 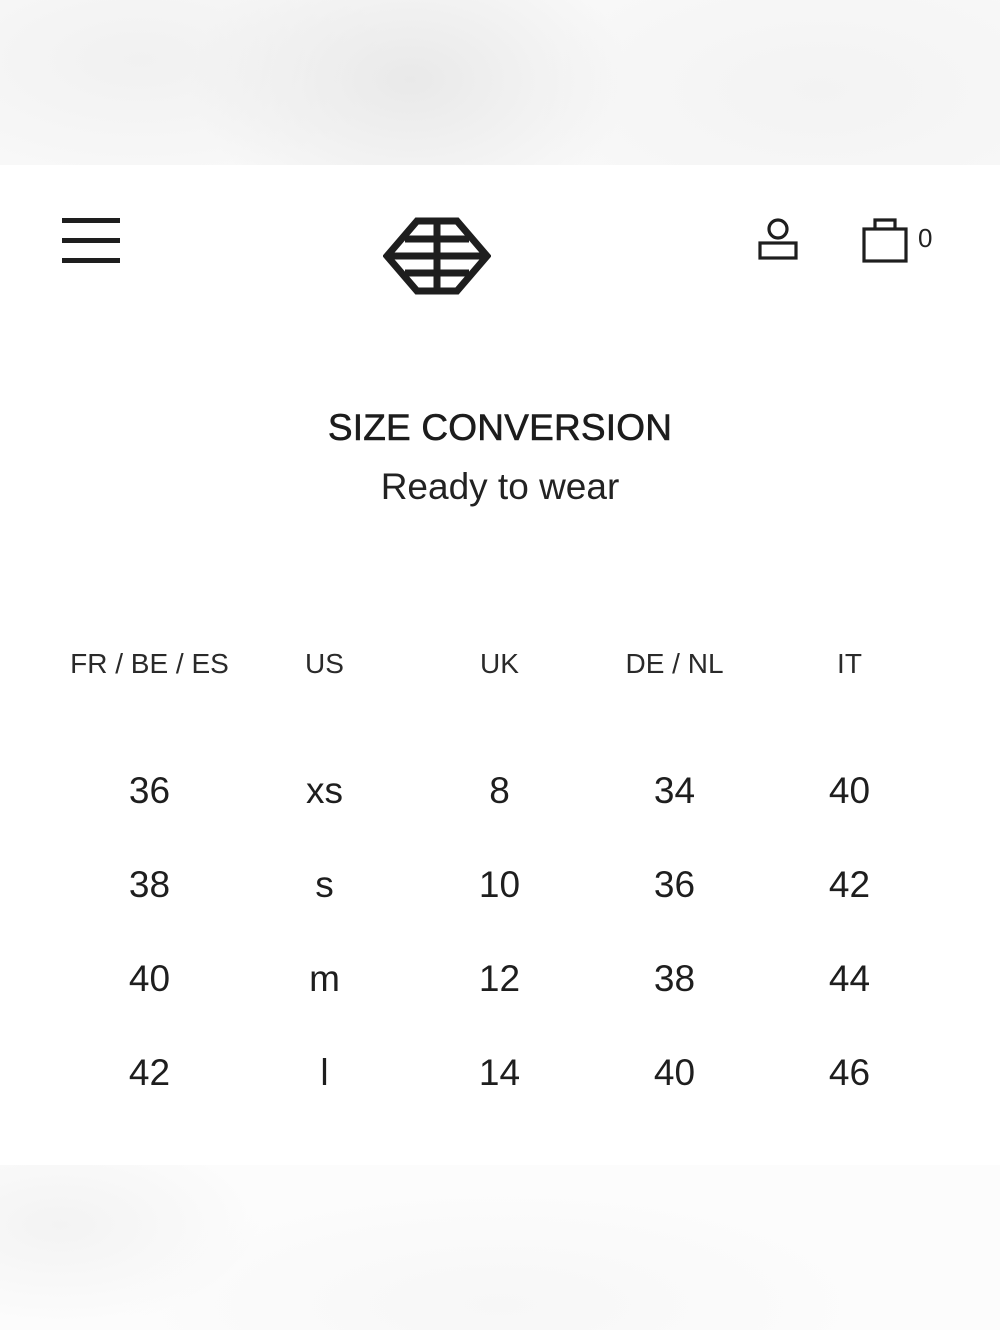 What do you see at coordinates (500, 82) in the screenshot?
I see `top-image-strip` at bounding box center [500, 82].